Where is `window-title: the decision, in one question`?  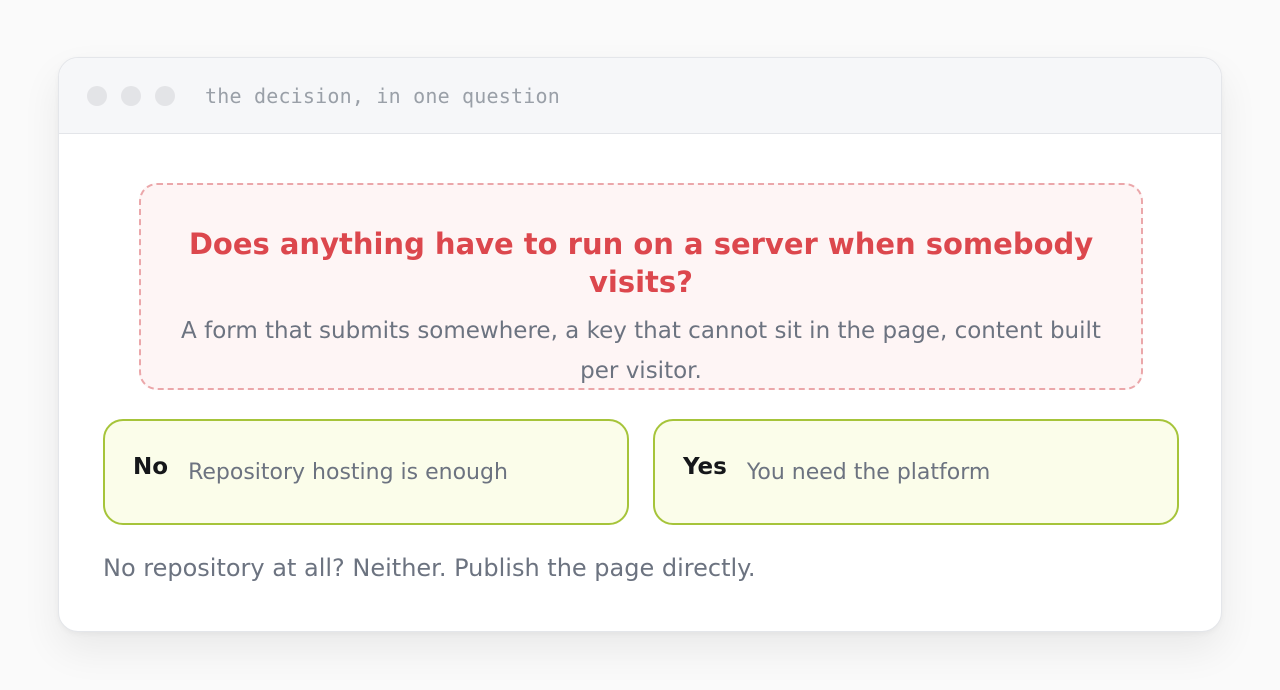 window-title: the decision, in one question is located at coordinates (382, 95).